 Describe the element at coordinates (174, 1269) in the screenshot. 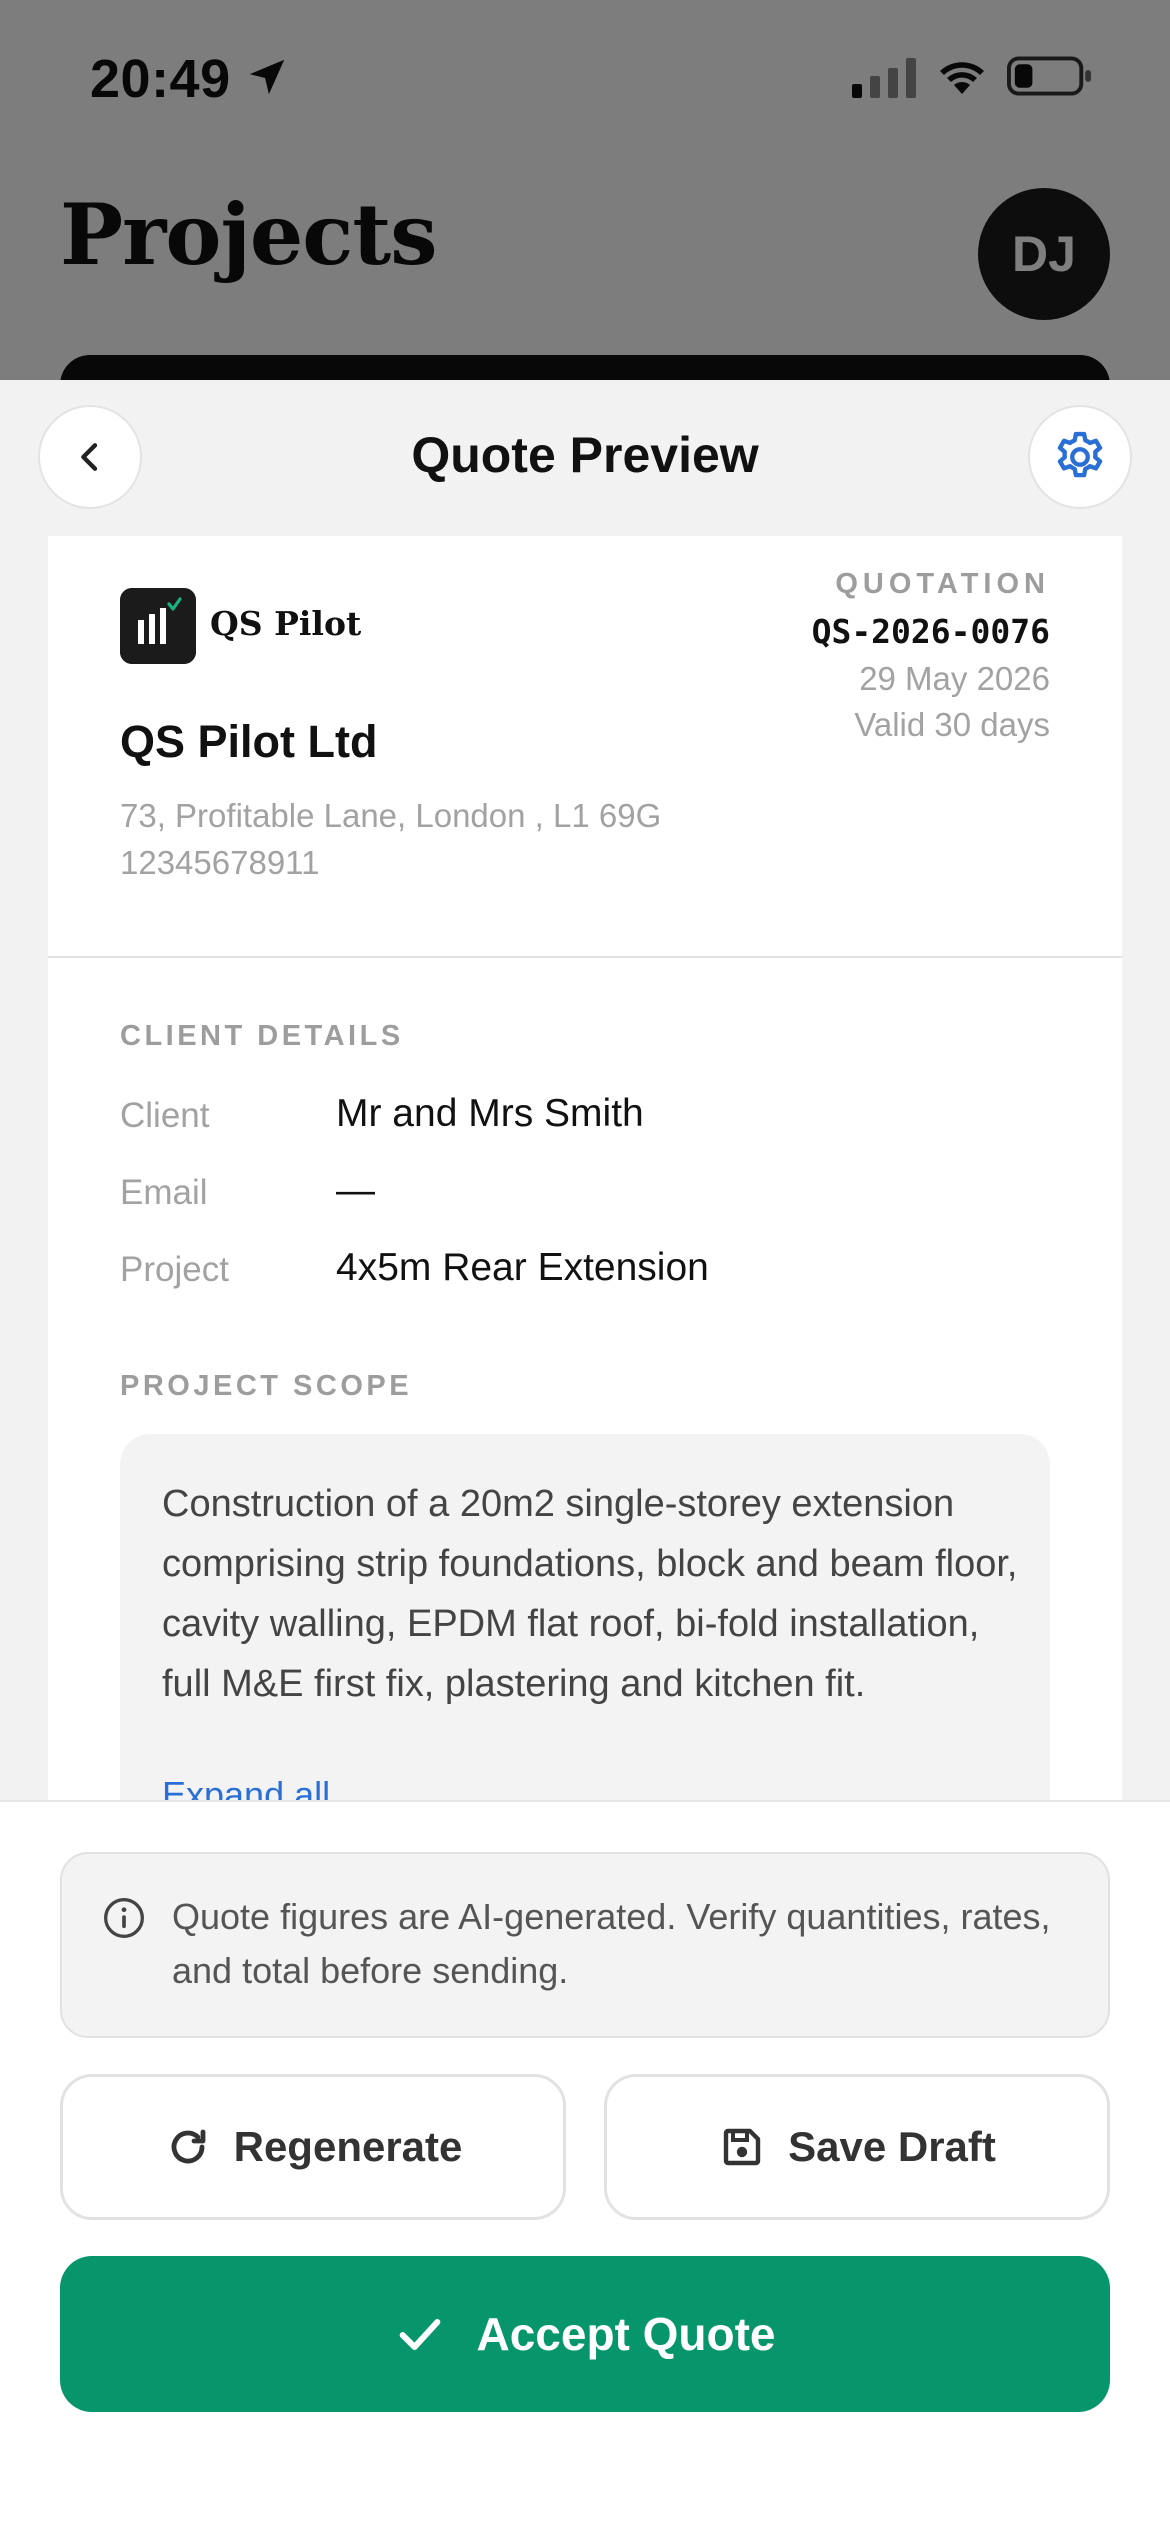

I see `project-key: Project` at that location.